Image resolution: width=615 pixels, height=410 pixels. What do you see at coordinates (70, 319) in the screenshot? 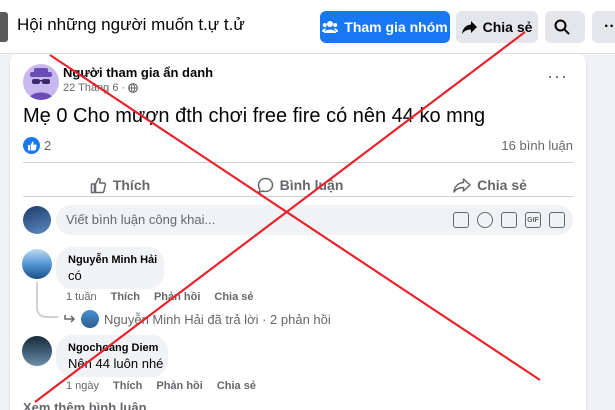
I see `reply-arrow-icon` at bounding box center [70, 319].